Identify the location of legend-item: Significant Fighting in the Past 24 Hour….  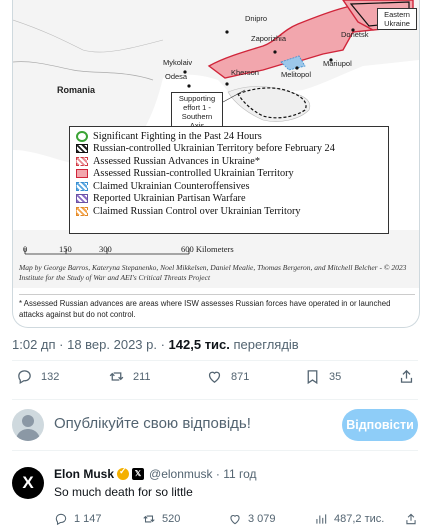
(229, 136).